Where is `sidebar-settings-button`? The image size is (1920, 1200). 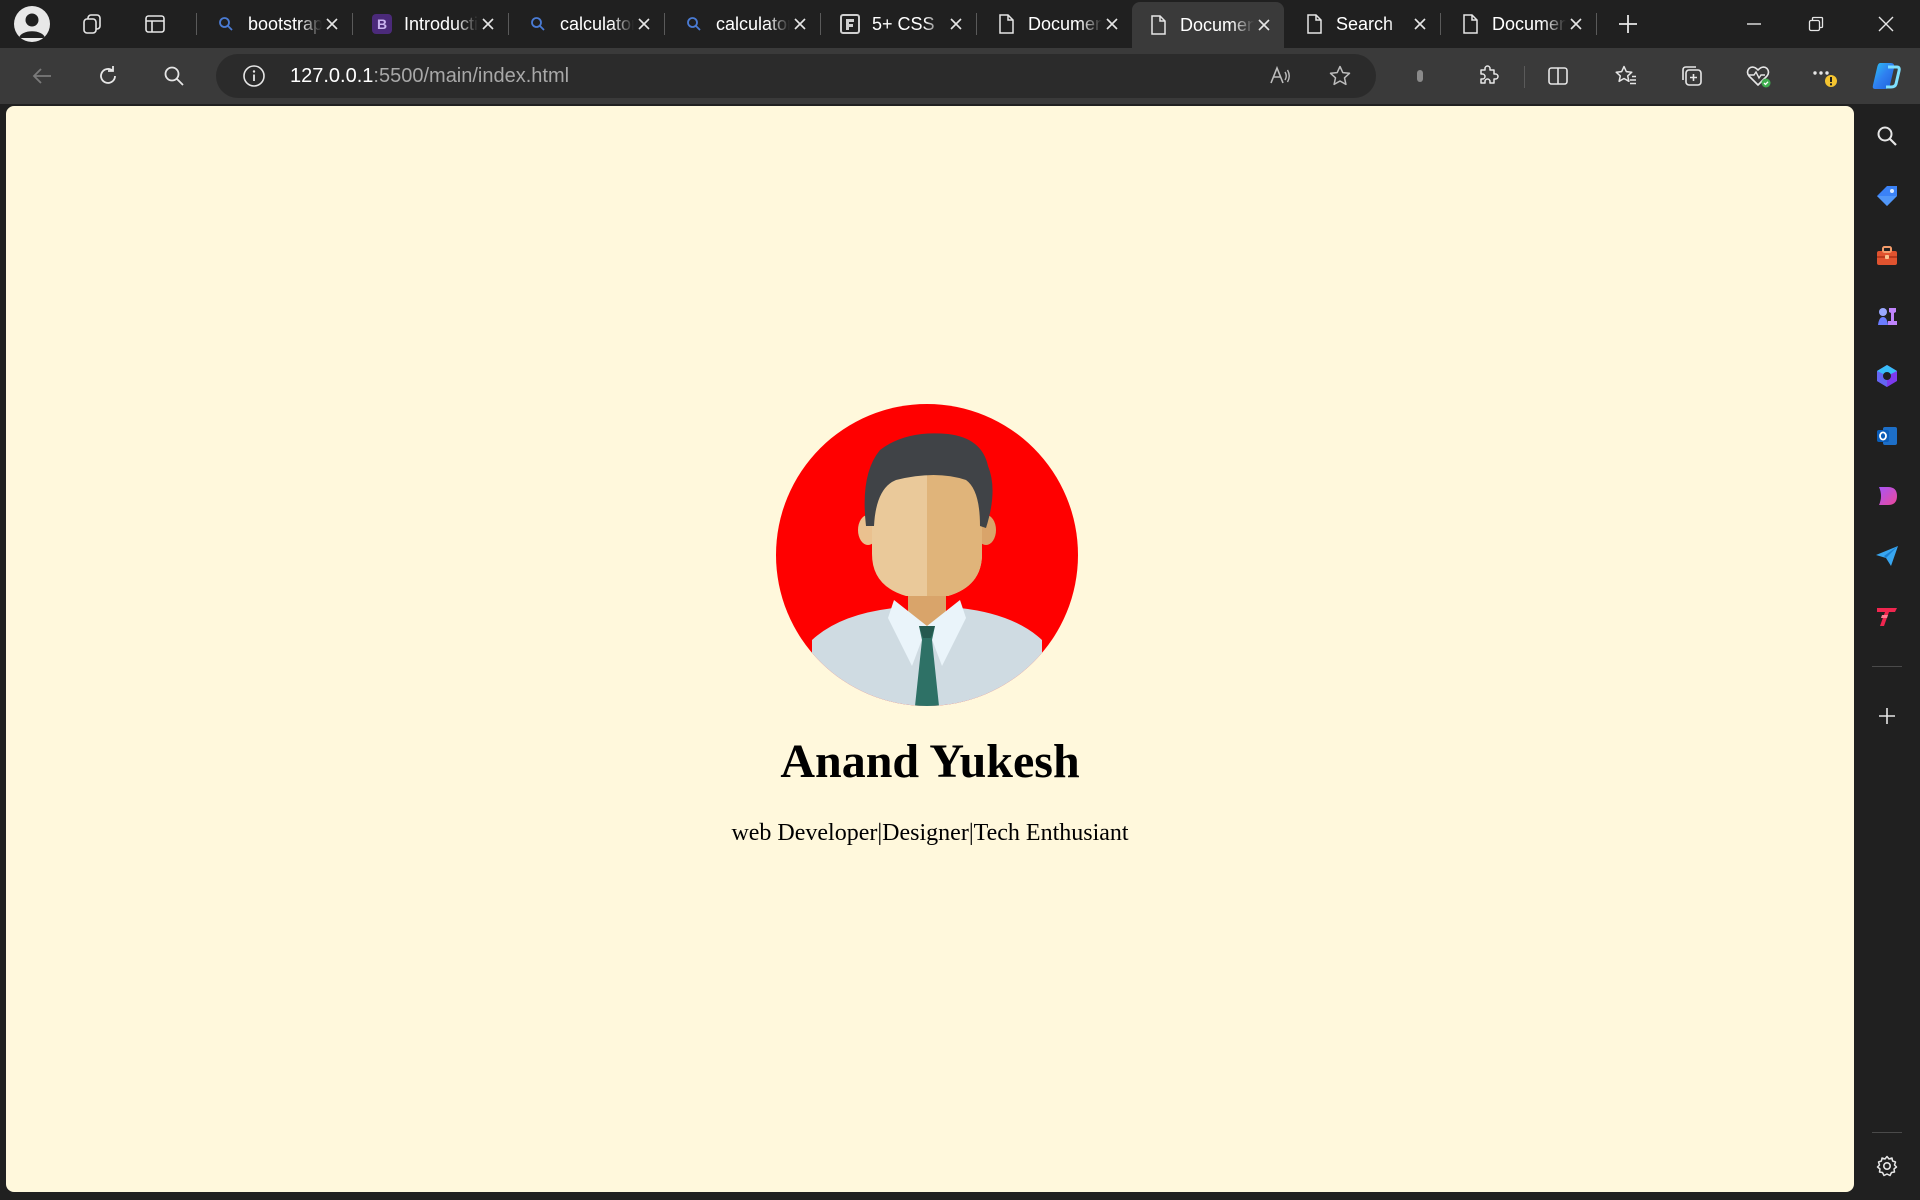 sidebar-settings-button is located at coordinates (1887, 1166).